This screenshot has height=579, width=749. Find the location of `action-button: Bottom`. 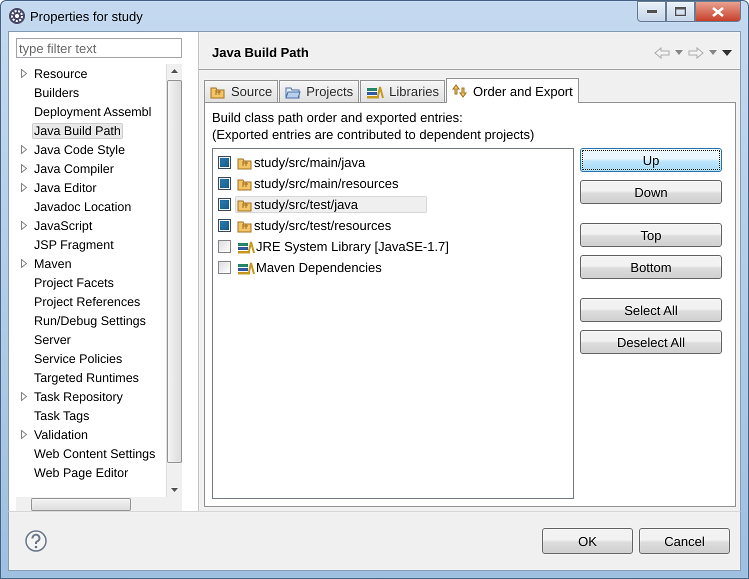

action-button: Bottom is located at coordinates (651, 267).